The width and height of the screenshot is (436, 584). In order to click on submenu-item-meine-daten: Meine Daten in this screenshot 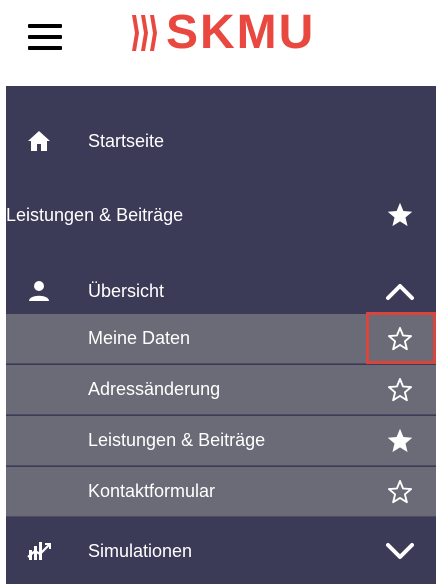, I will do `click(221, 339)`.